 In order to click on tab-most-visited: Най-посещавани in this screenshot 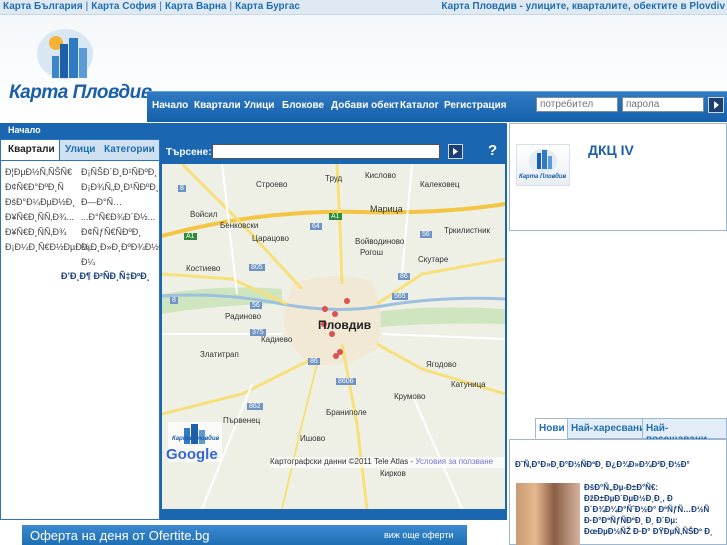, I will do `click(684, 431)`.